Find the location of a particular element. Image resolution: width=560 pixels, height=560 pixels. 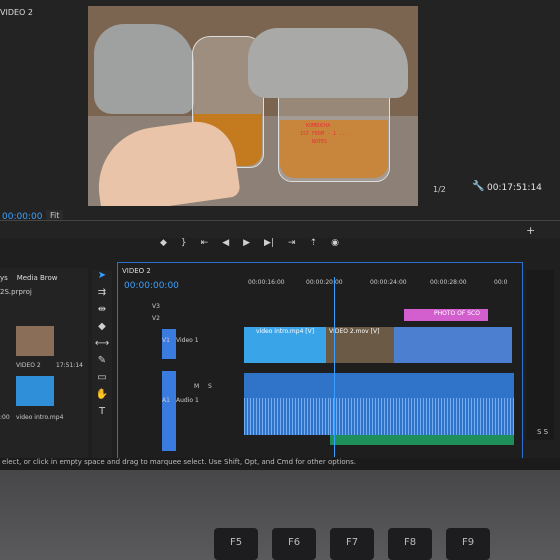

ripple-edit-icon: ⇹ is located at coordinates (102, 309).